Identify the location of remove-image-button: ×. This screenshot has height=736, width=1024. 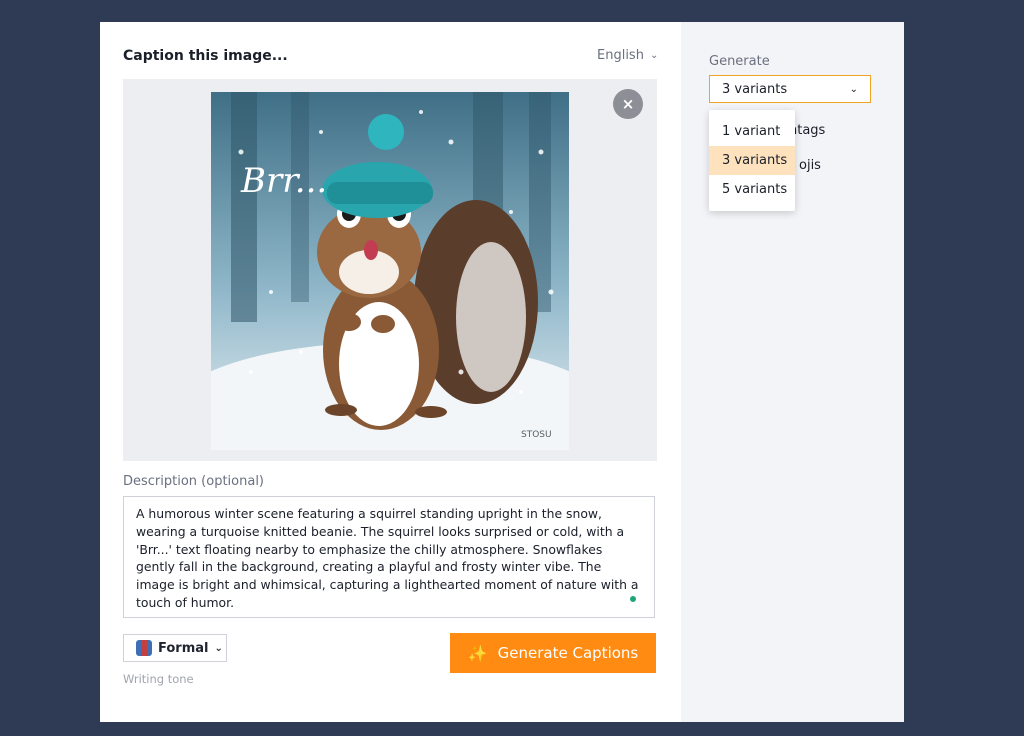
(628, 104).